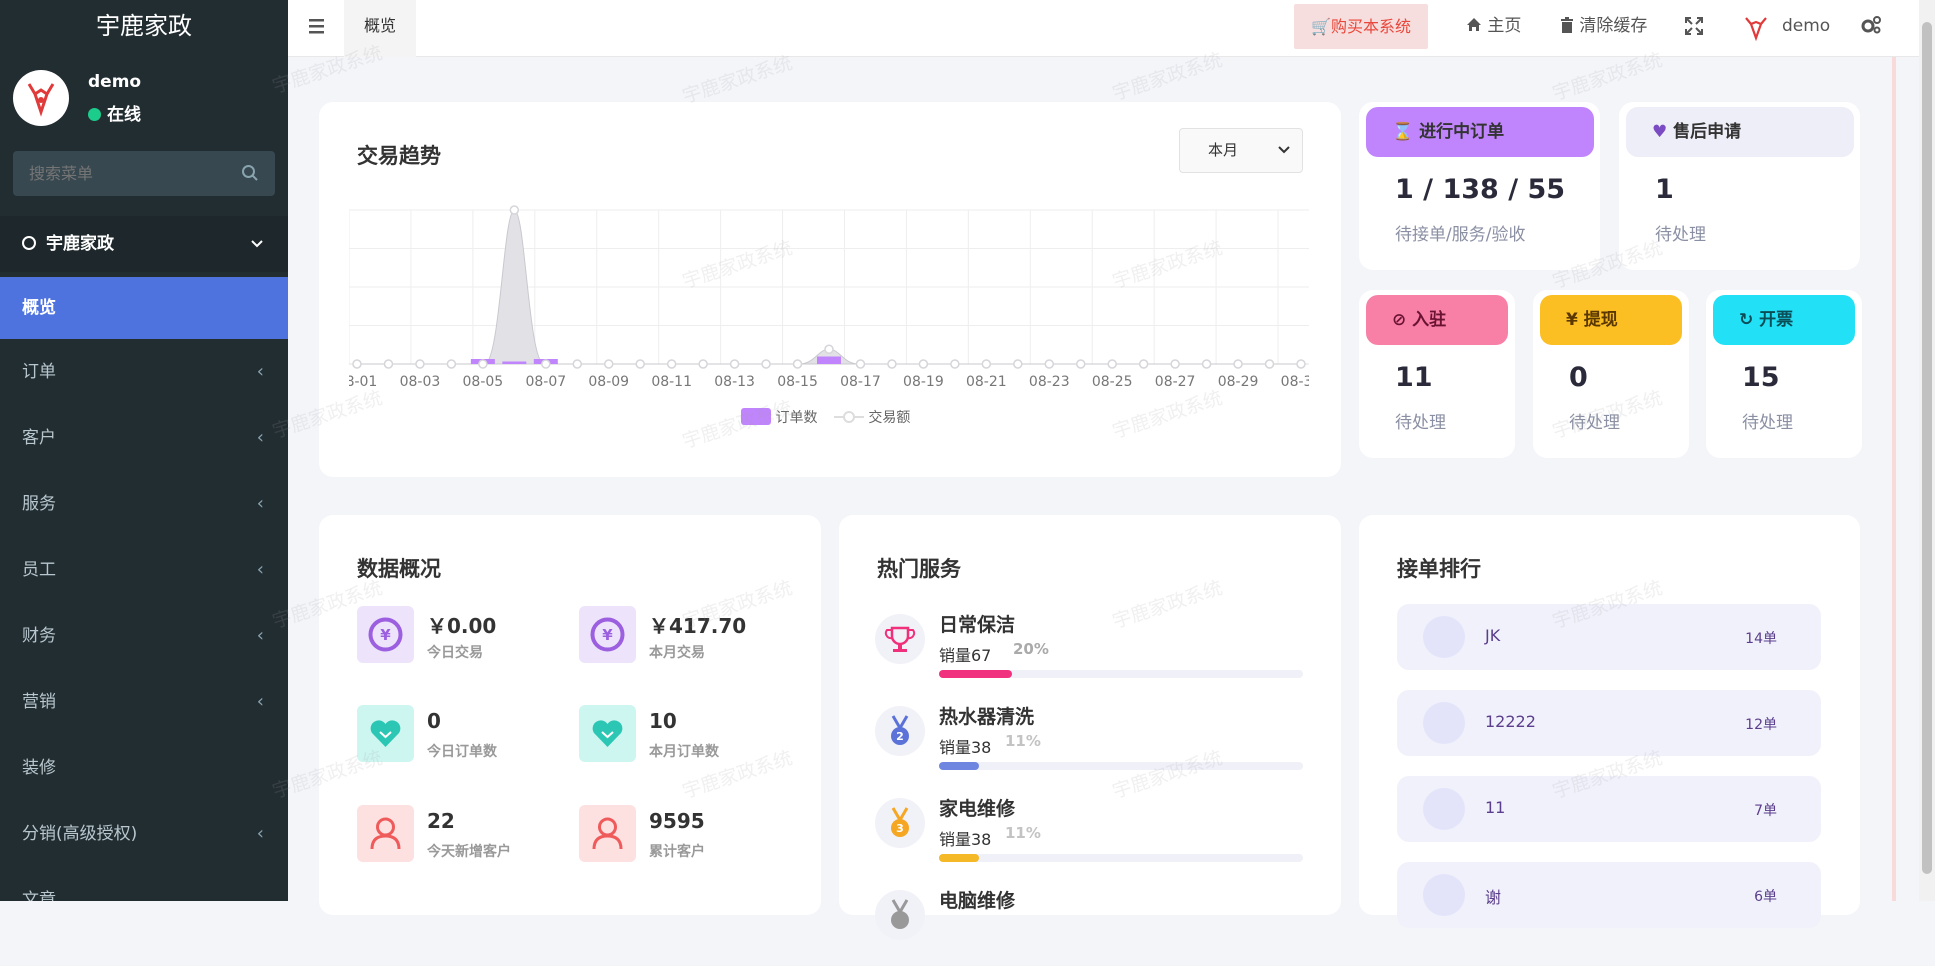 This screenshot has width=1935, height=966. Describe the element at coordinates (1361, 26) in the screenshot. I see `buy-system-button: 🛒购买本系统` at that location.